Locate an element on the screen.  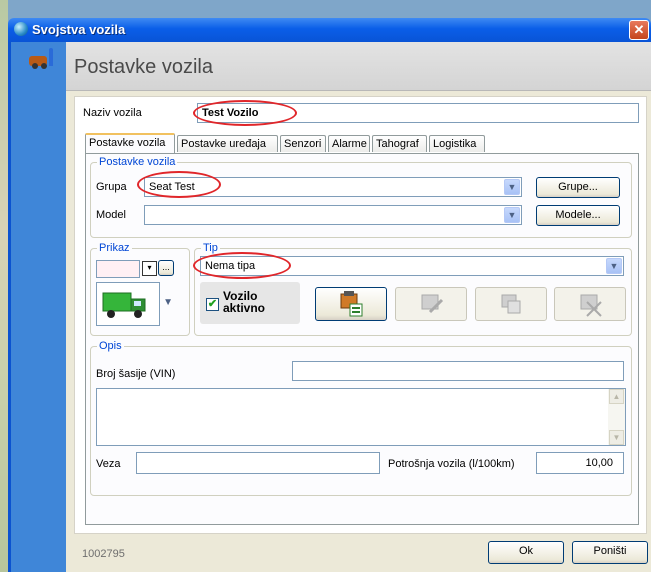
notes-textarea: ▲ ▼ is located at coordinates (361, 417).